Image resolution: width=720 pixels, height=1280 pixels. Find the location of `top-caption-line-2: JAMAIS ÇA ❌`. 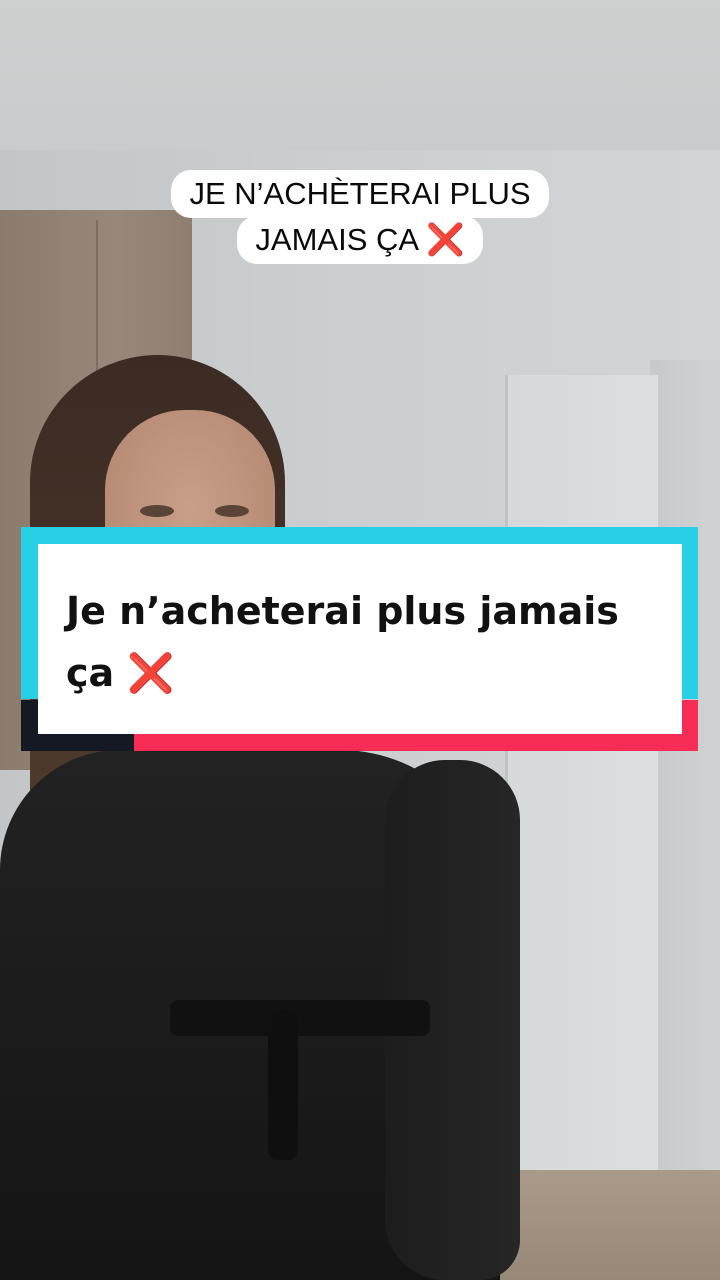

top-caption-line-2: JAMAIS ÇA ❌ is located at coordinates (360, 240).